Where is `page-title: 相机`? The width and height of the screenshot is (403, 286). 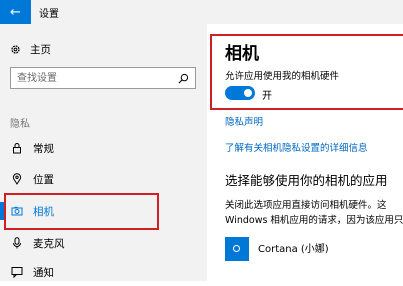 page-title: 相机 is located at coordinates (242, 54).